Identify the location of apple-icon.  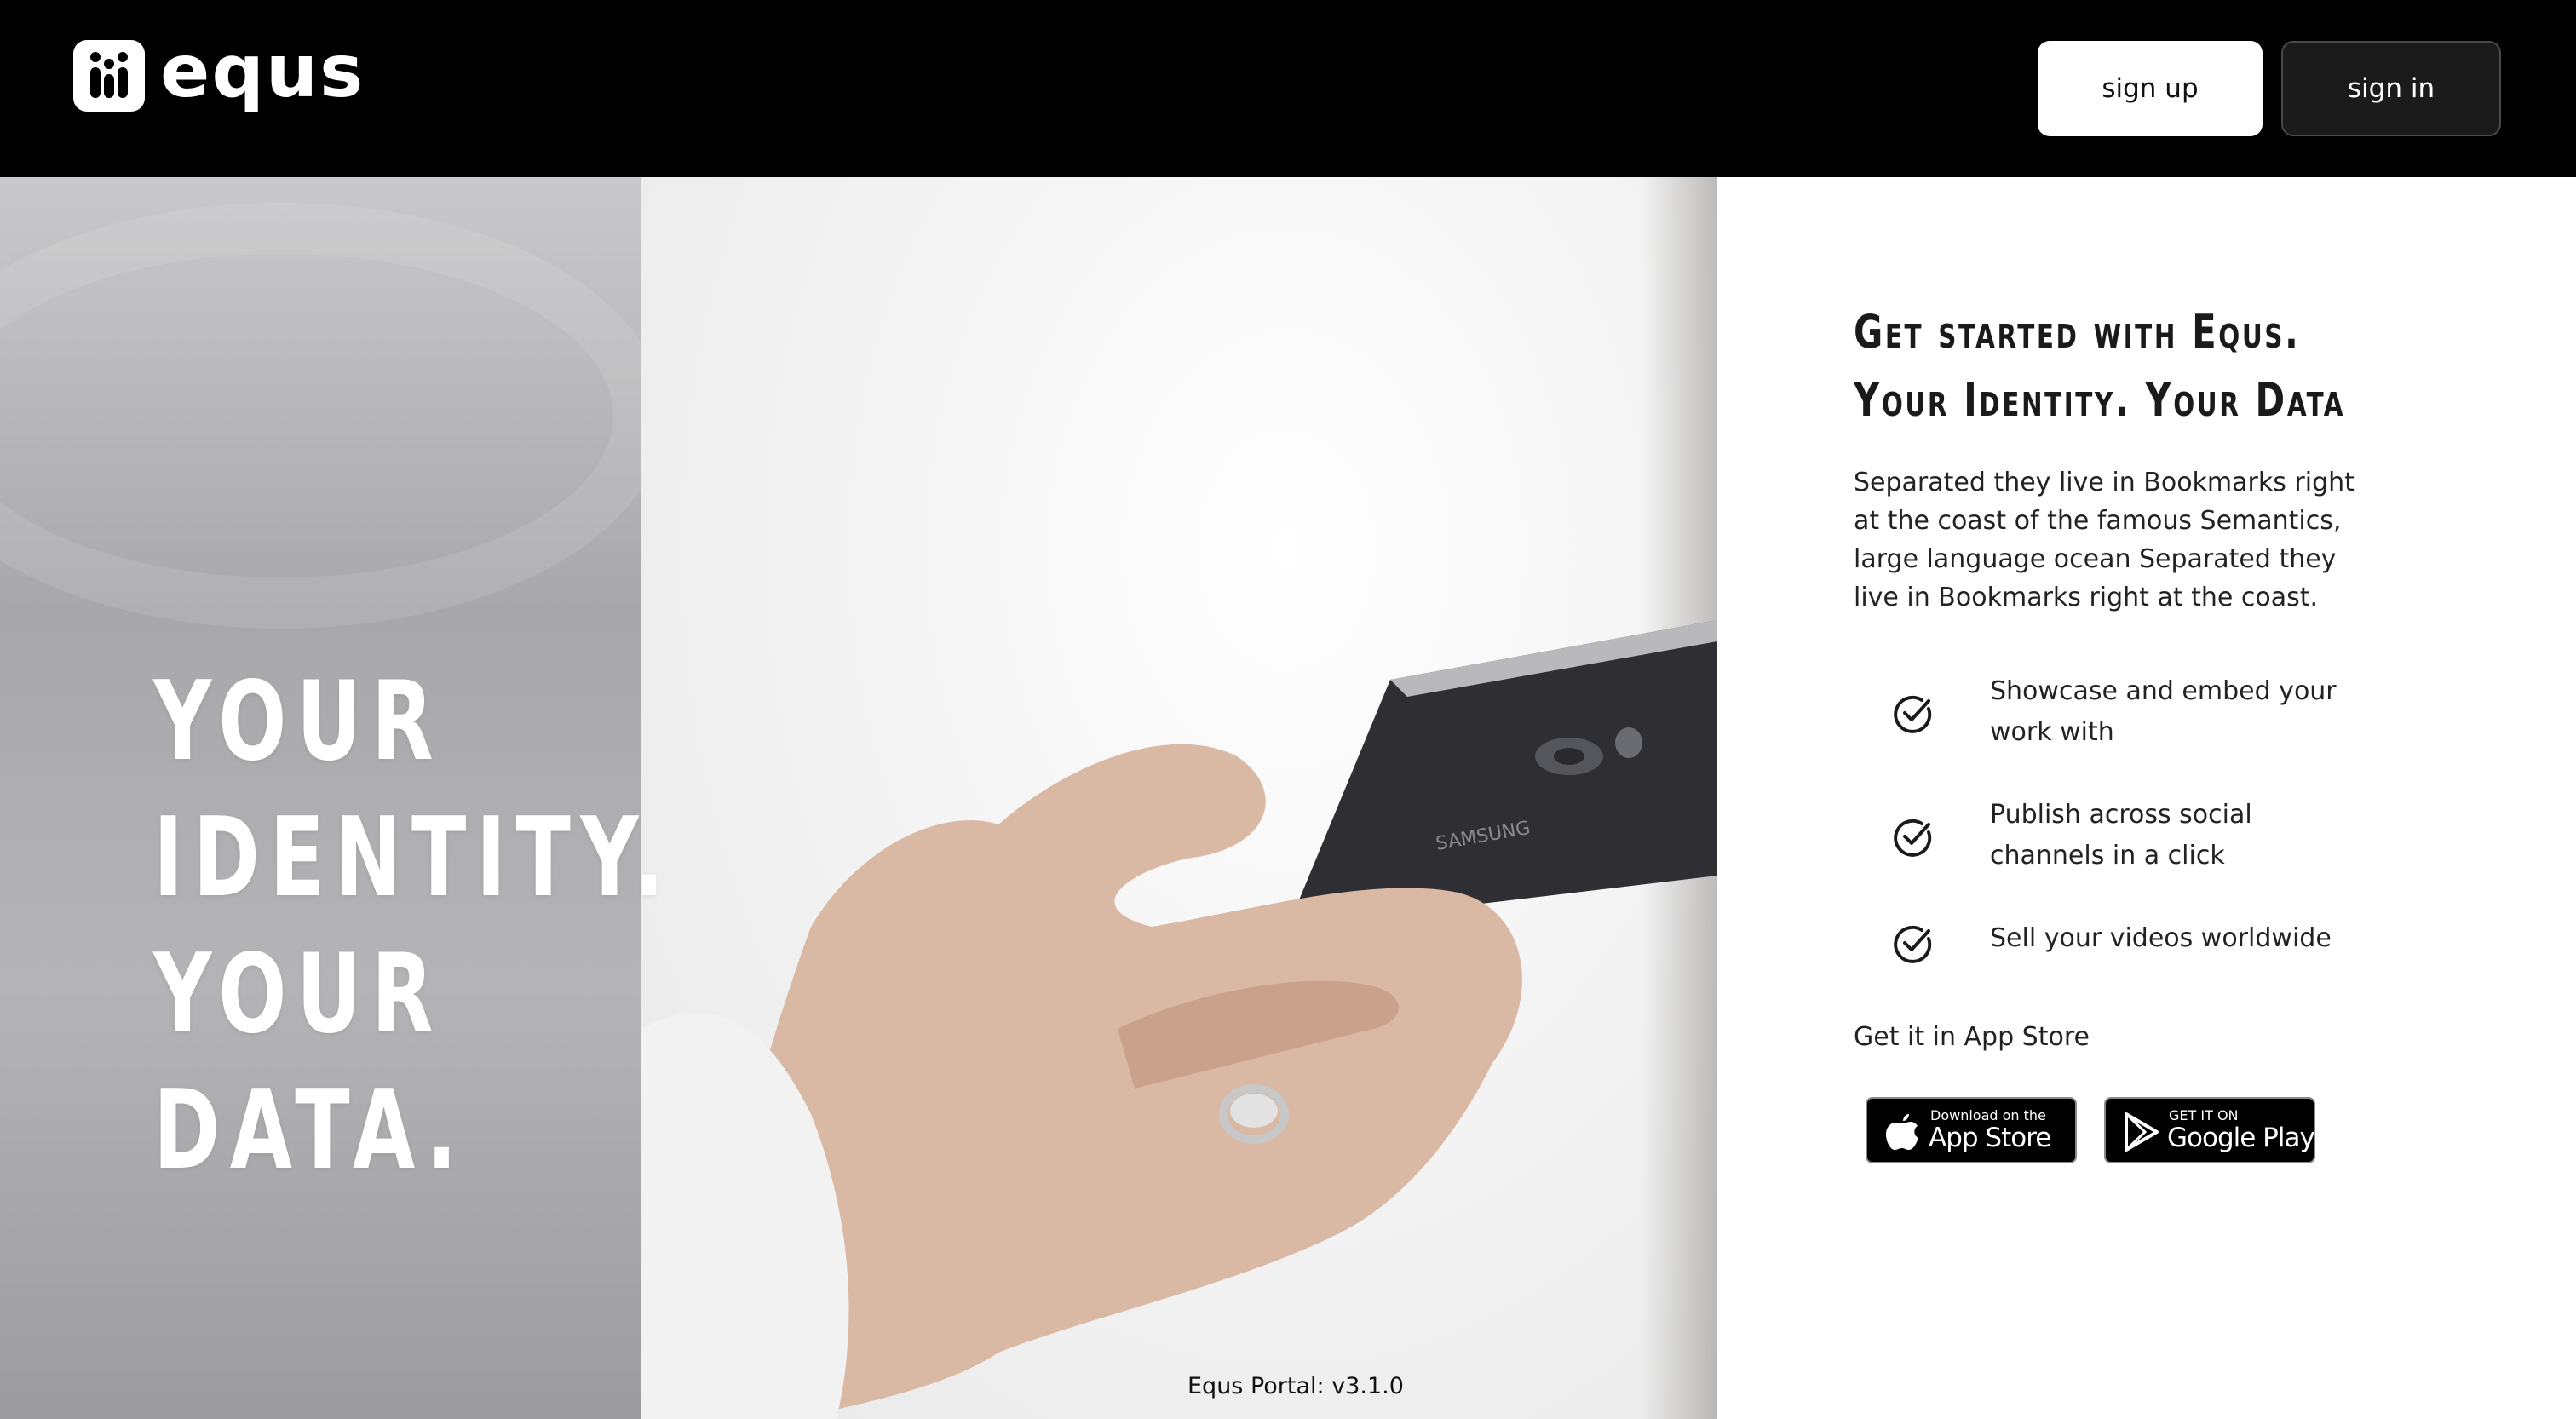
(1902, 1132).